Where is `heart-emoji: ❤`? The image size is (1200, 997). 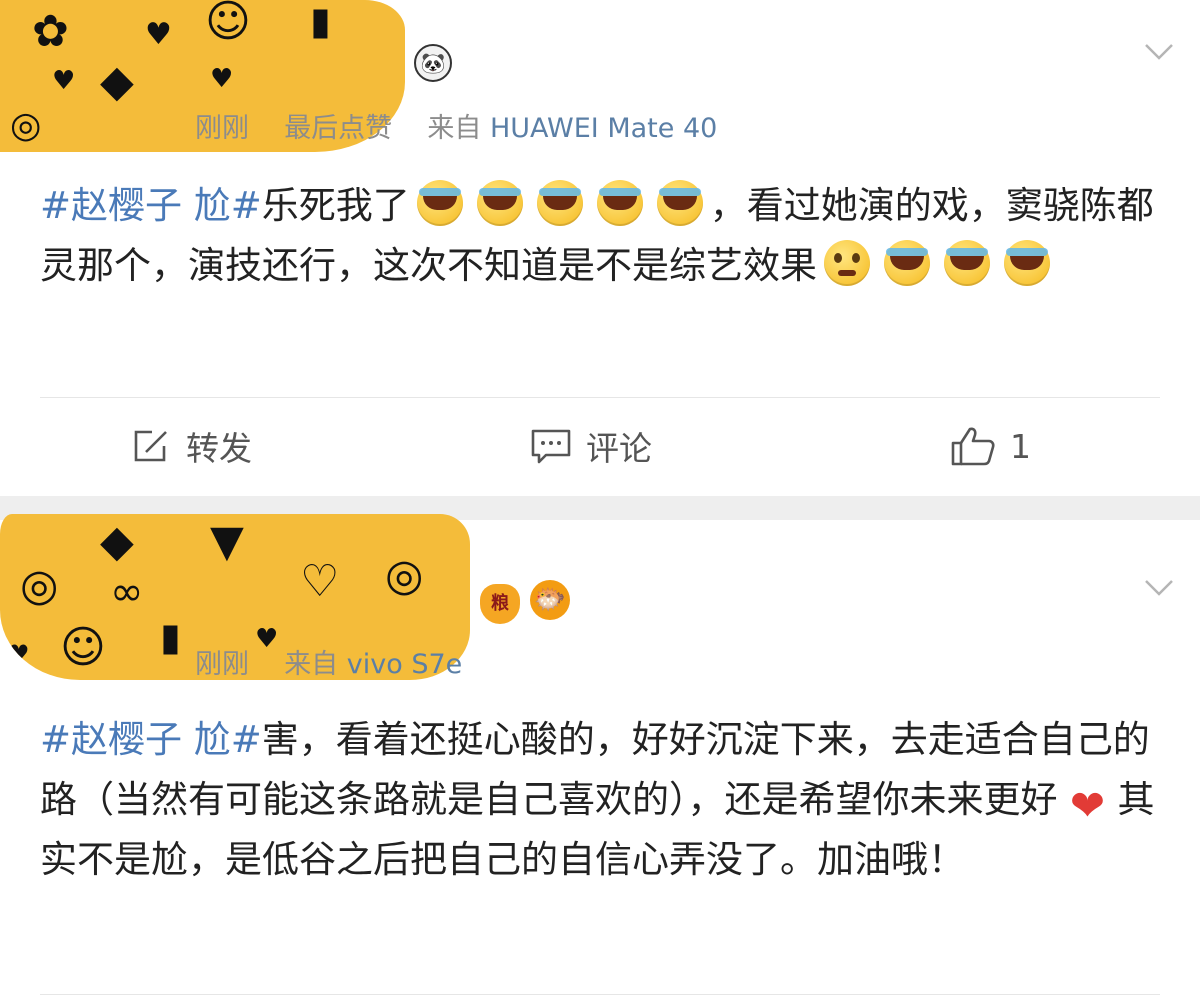
heart-emoji: ❤ is located at coordinates (1087, 805).